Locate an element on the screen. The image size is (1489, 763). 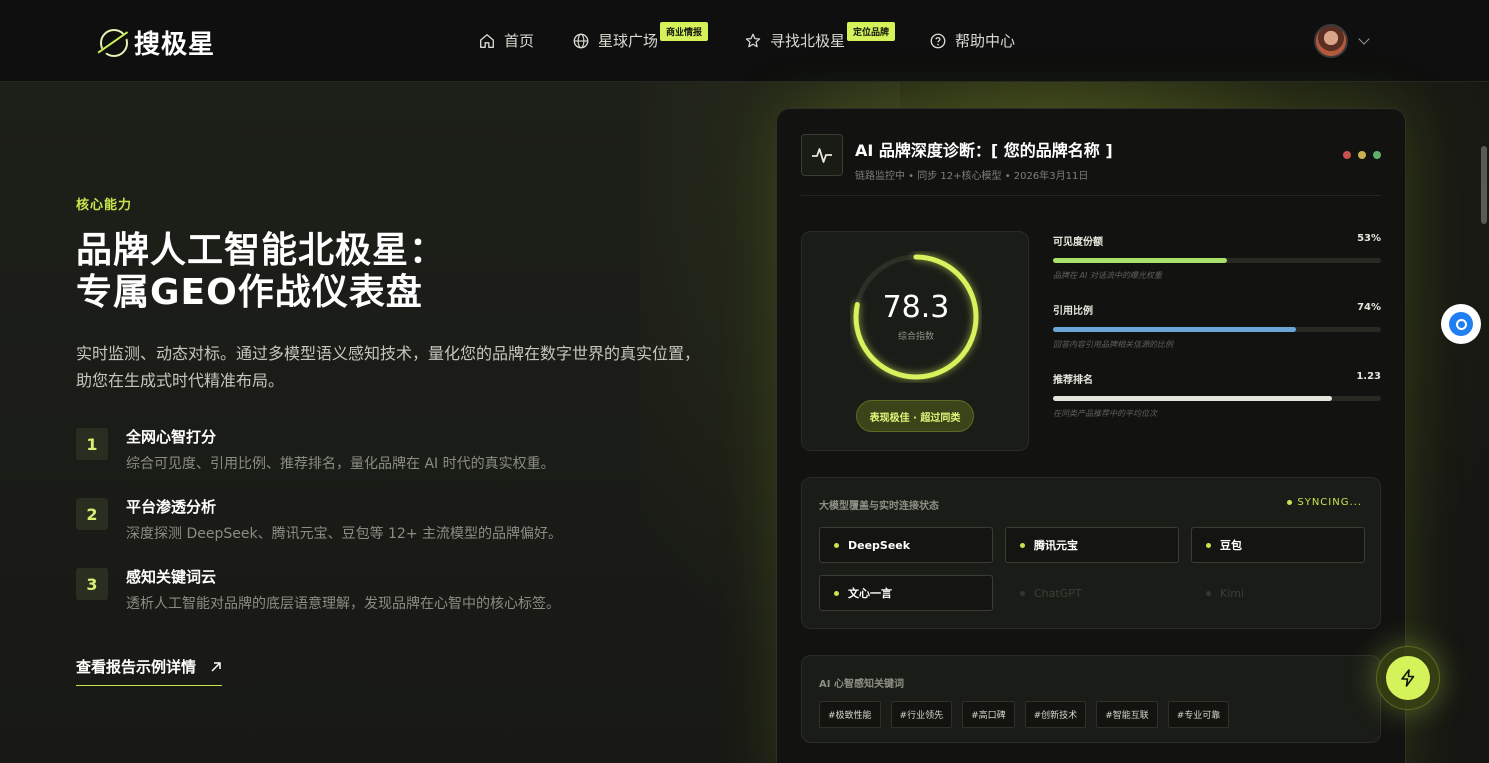
dashboard-subtitle: 链路监控中 • 同步 12+核心模型 • 2026年3月11日 is located at coordinates (972, 176).